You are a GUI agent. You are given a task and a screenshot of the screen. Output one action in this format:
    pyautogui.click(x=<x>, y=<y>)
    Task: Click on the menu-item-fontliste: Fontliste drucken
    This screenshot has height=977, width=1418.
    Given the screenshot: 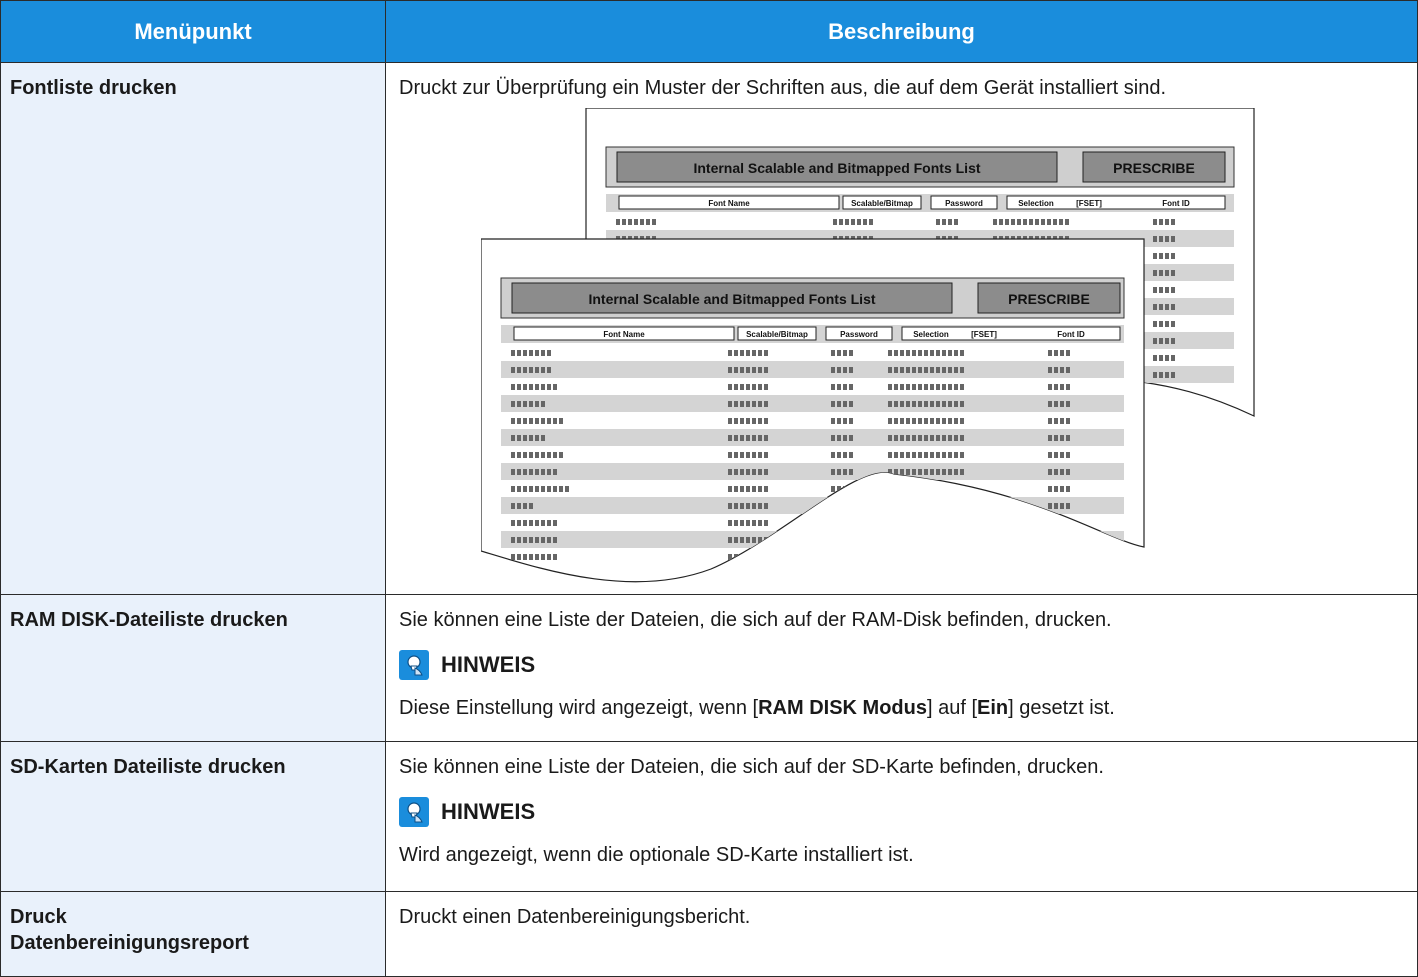 What is the action you would take?
    pyautogui.click(x=193, y=328)
    